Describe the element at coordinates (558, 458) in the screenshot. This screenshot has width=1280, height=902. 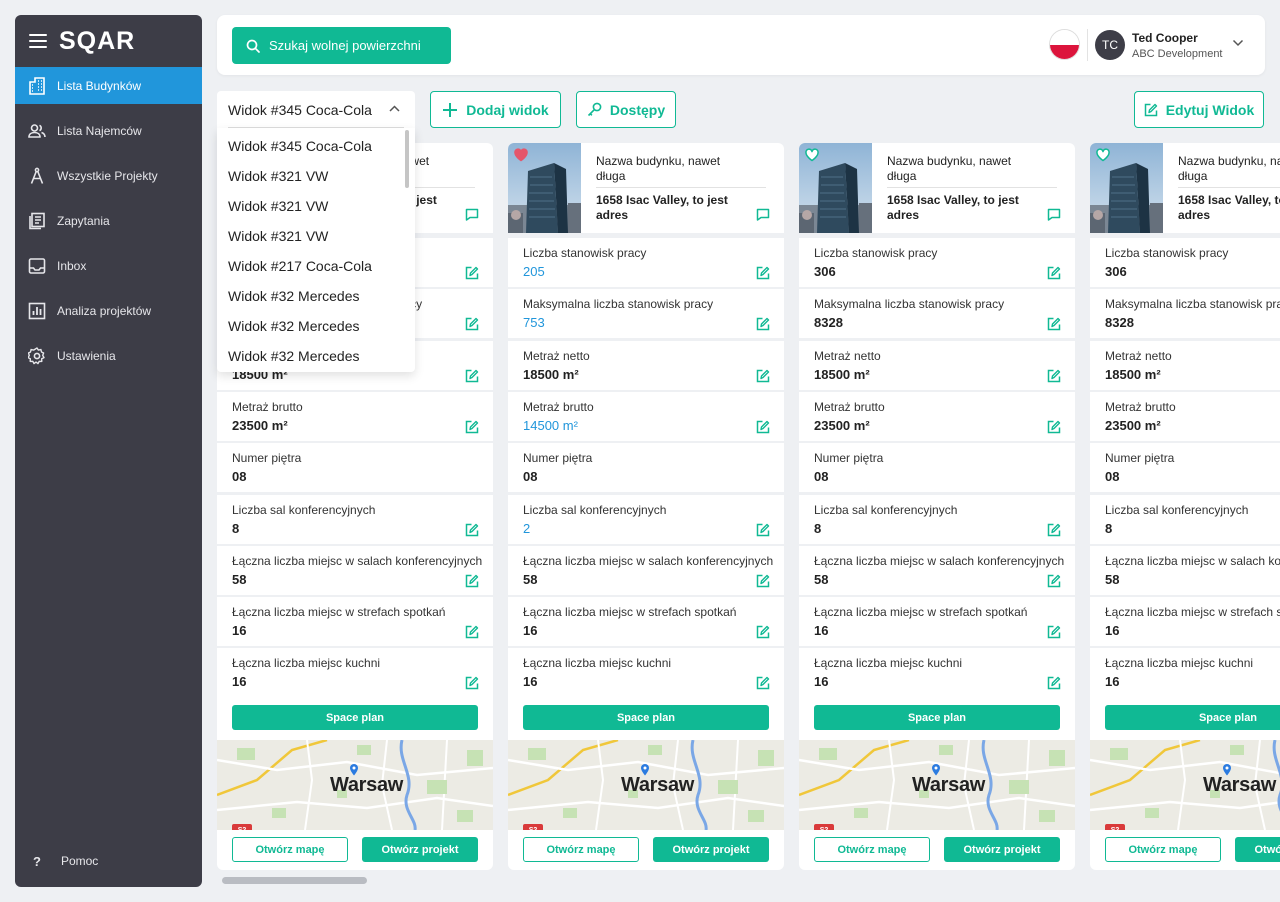
I see `field-label: Numer piętra` at that location.